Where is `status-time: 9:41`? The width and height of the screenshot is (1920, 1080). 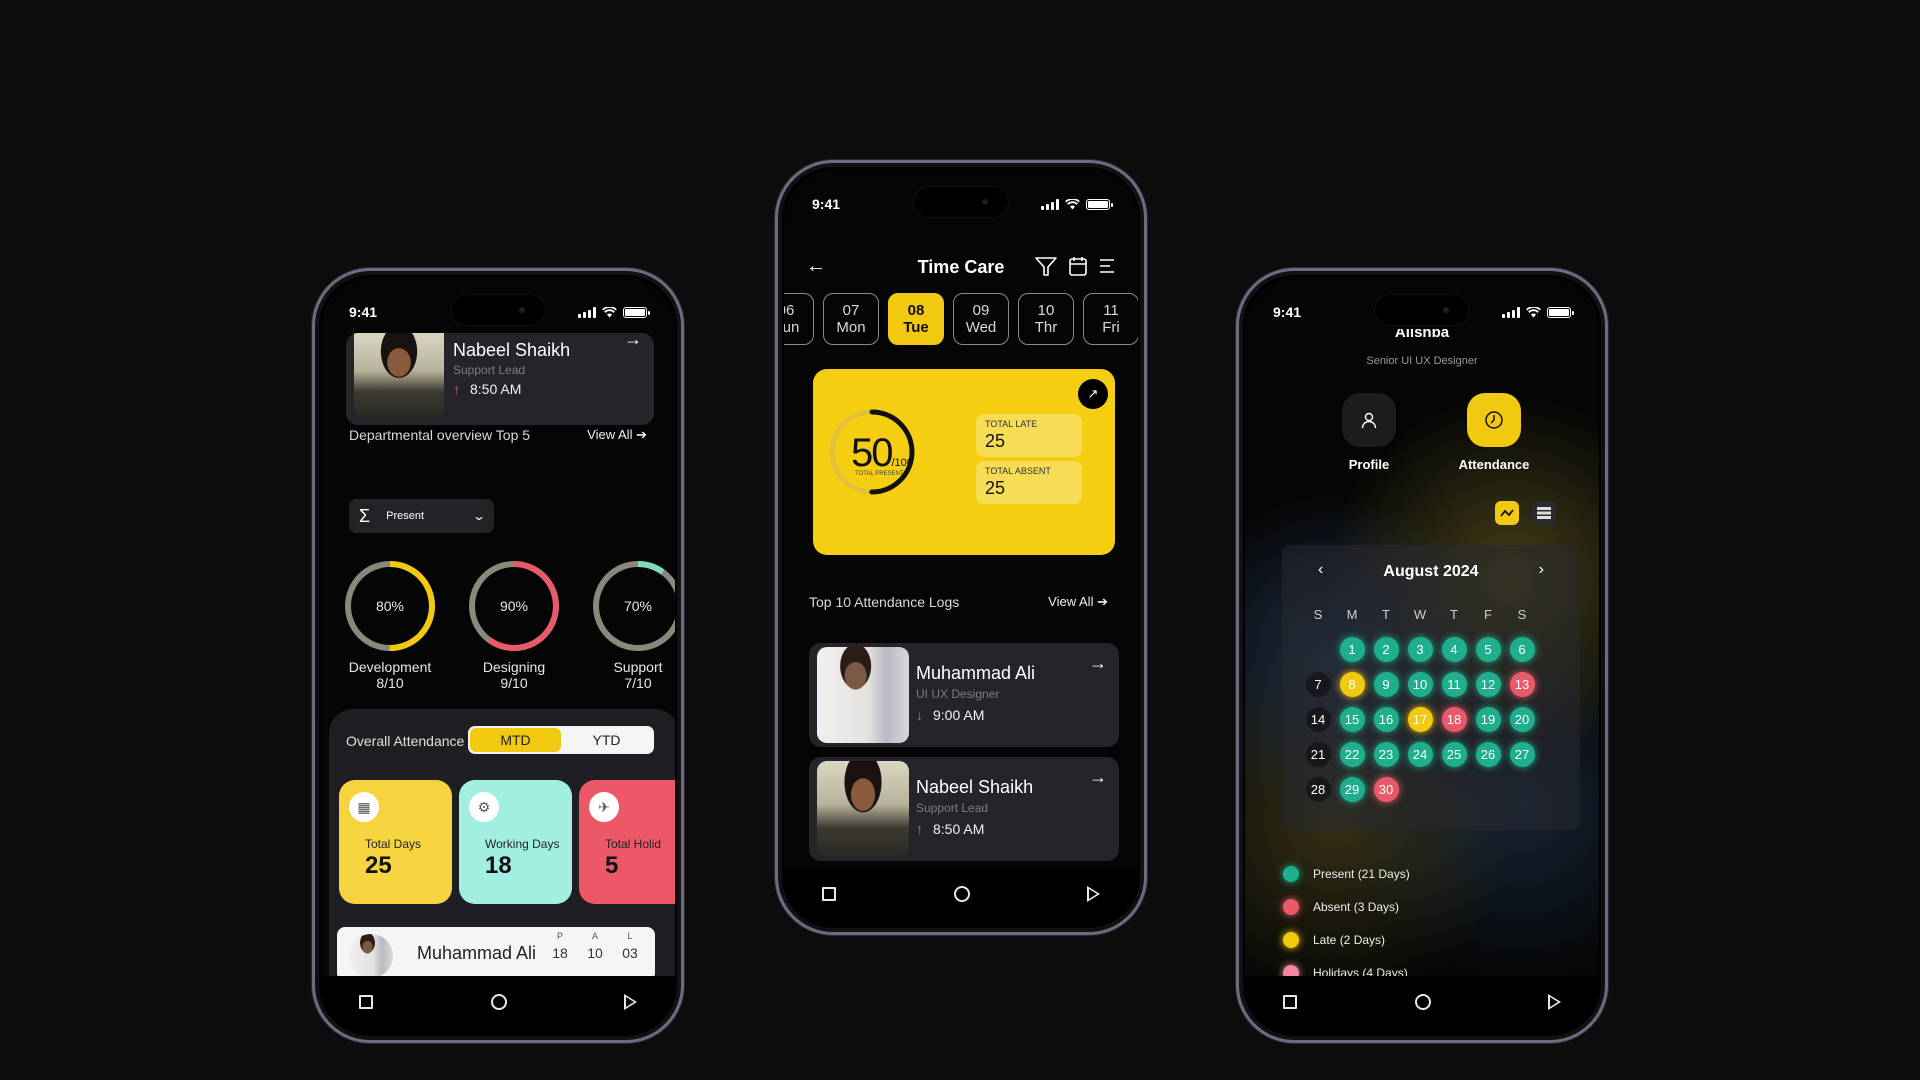
status-time: 9:41 is located at coordinates (363, 312).